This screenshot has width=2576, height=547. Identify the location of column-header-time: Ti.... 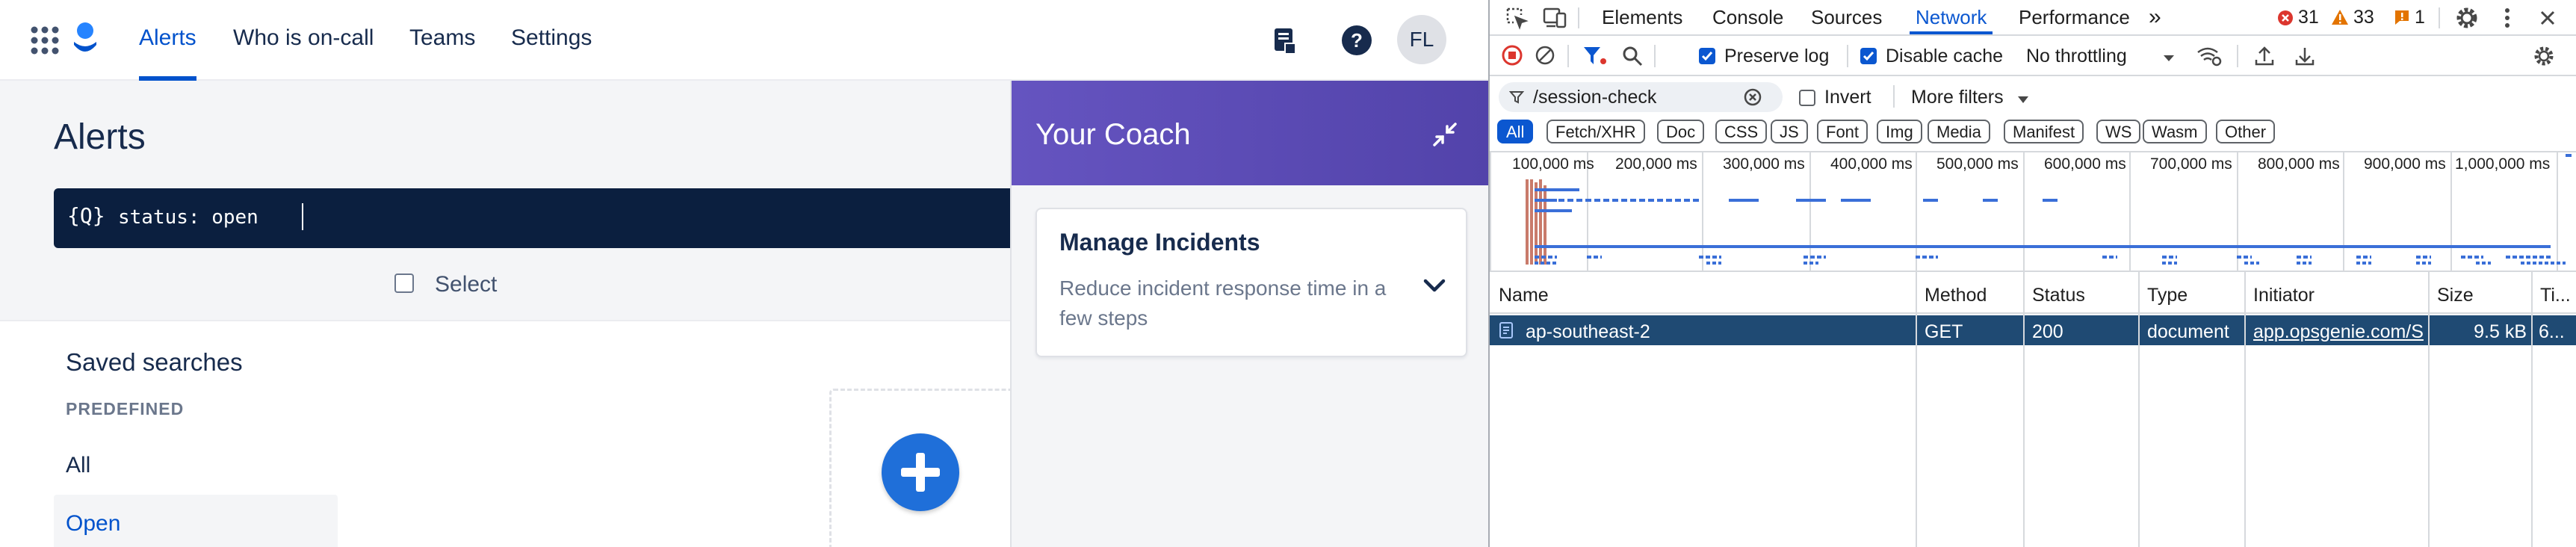
(2557, 296).